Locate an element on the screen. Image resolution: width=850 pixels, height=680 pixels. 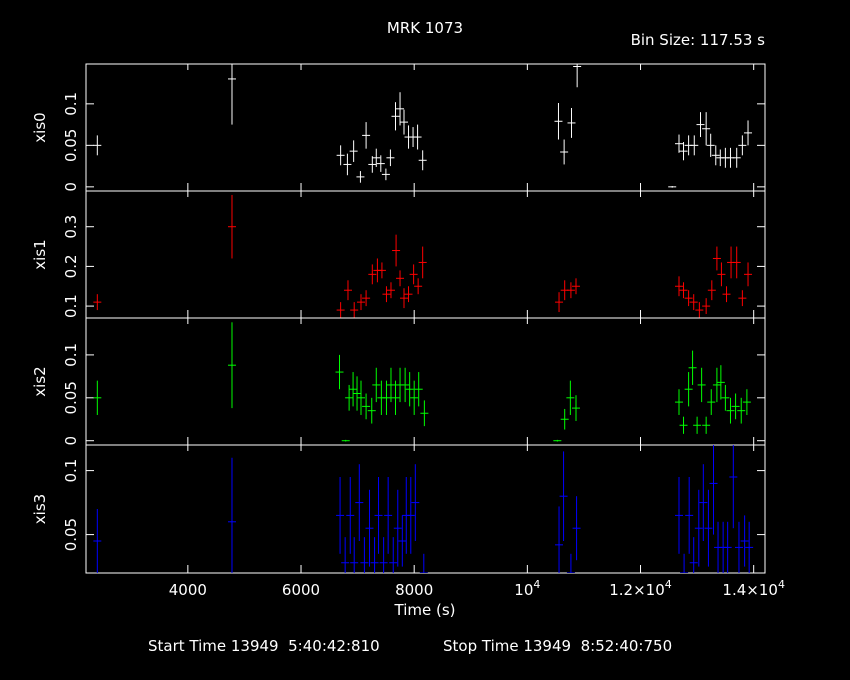
panel-label-xis3: xis3 is located at coordinates (40, 509).